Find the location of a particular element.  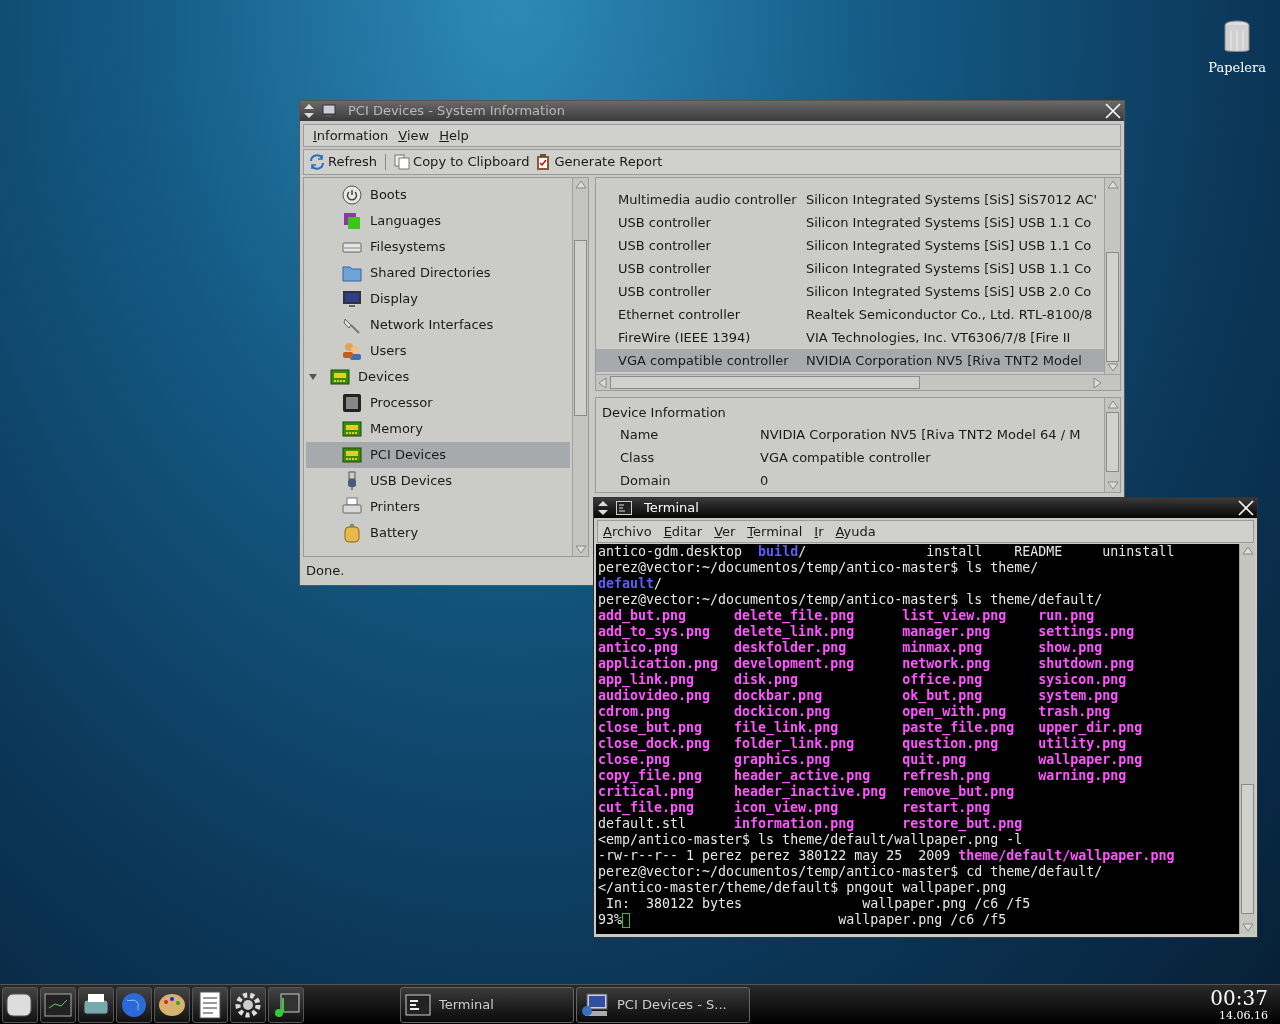

sidebar-item: Network Interfaces is located at coordinates (438, 325).